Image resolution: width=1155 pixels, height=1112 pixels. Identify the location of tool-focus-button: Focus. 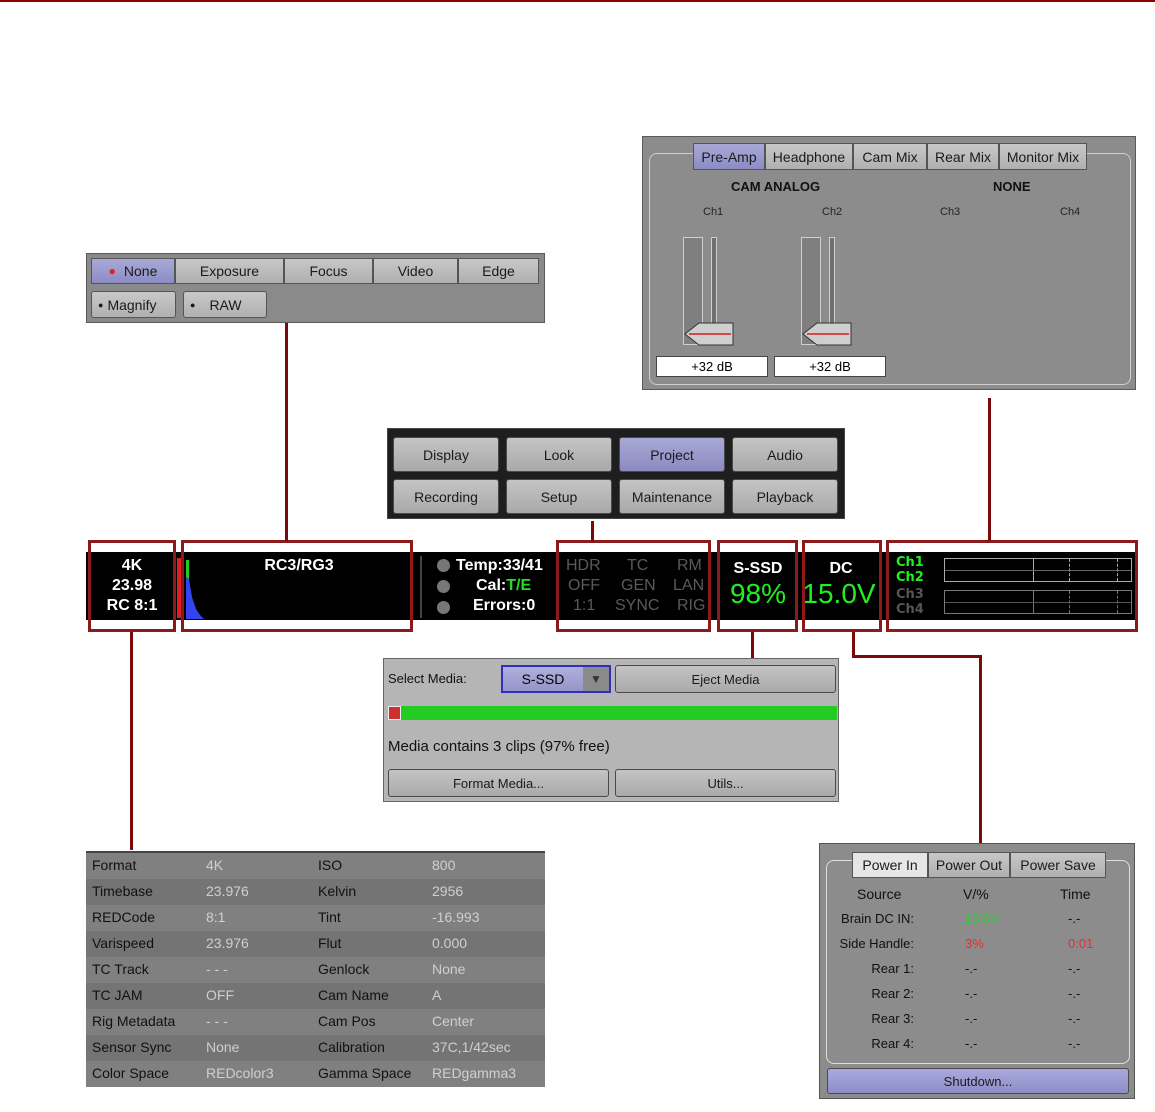
(328, 271).